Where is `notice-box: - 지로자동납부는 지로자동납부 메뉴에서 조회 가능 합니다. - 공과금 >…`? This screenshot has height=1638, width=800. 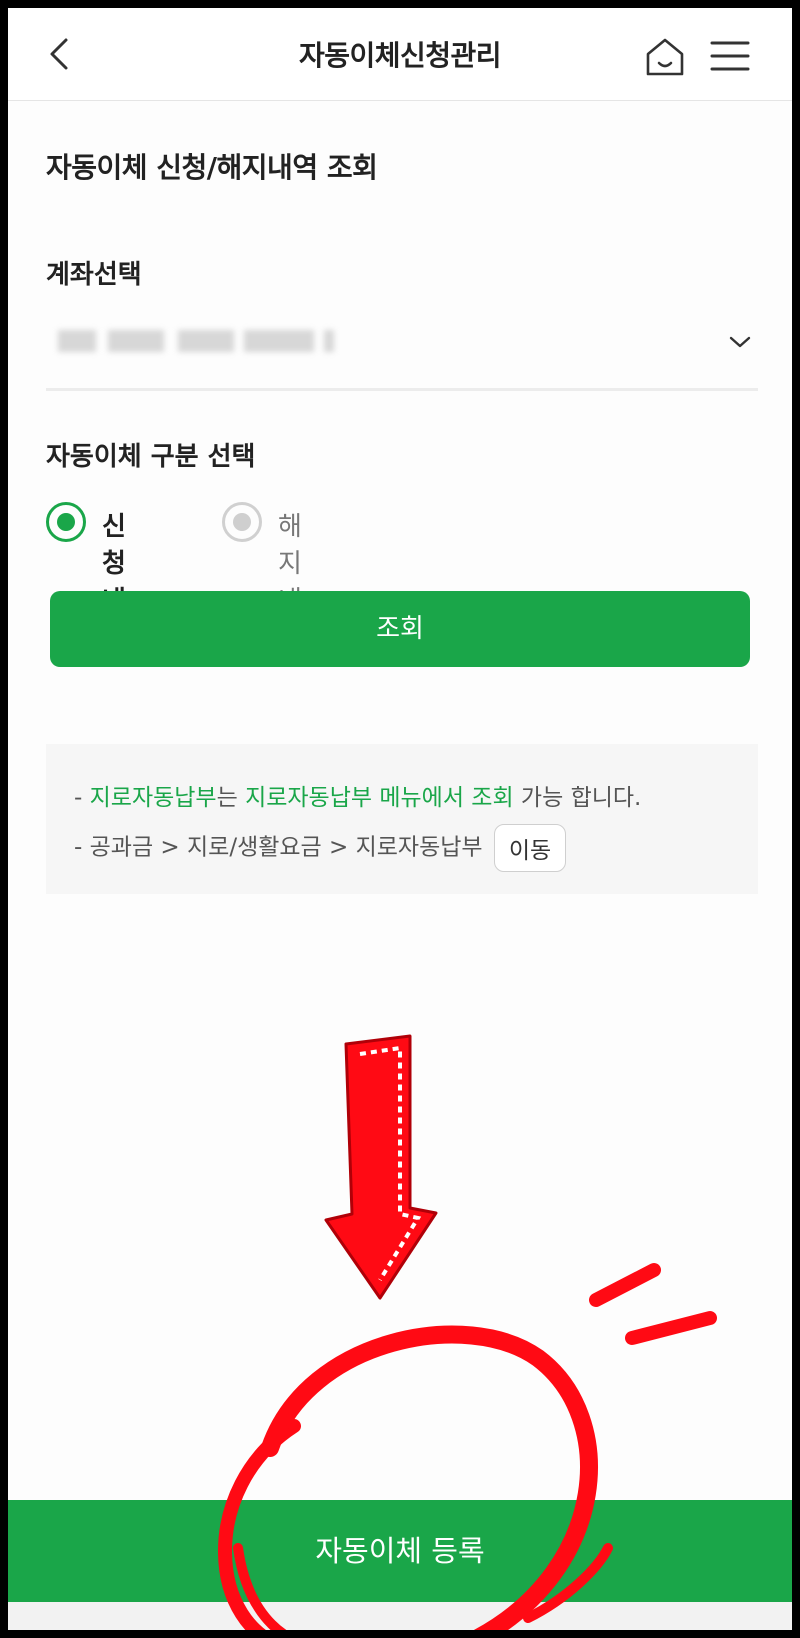 notice-box: - 지로자동납부는 지로자동납부 메뉴에서 조회 가능 합니다. - 공과금 >… is located at coordinates (402, 819).